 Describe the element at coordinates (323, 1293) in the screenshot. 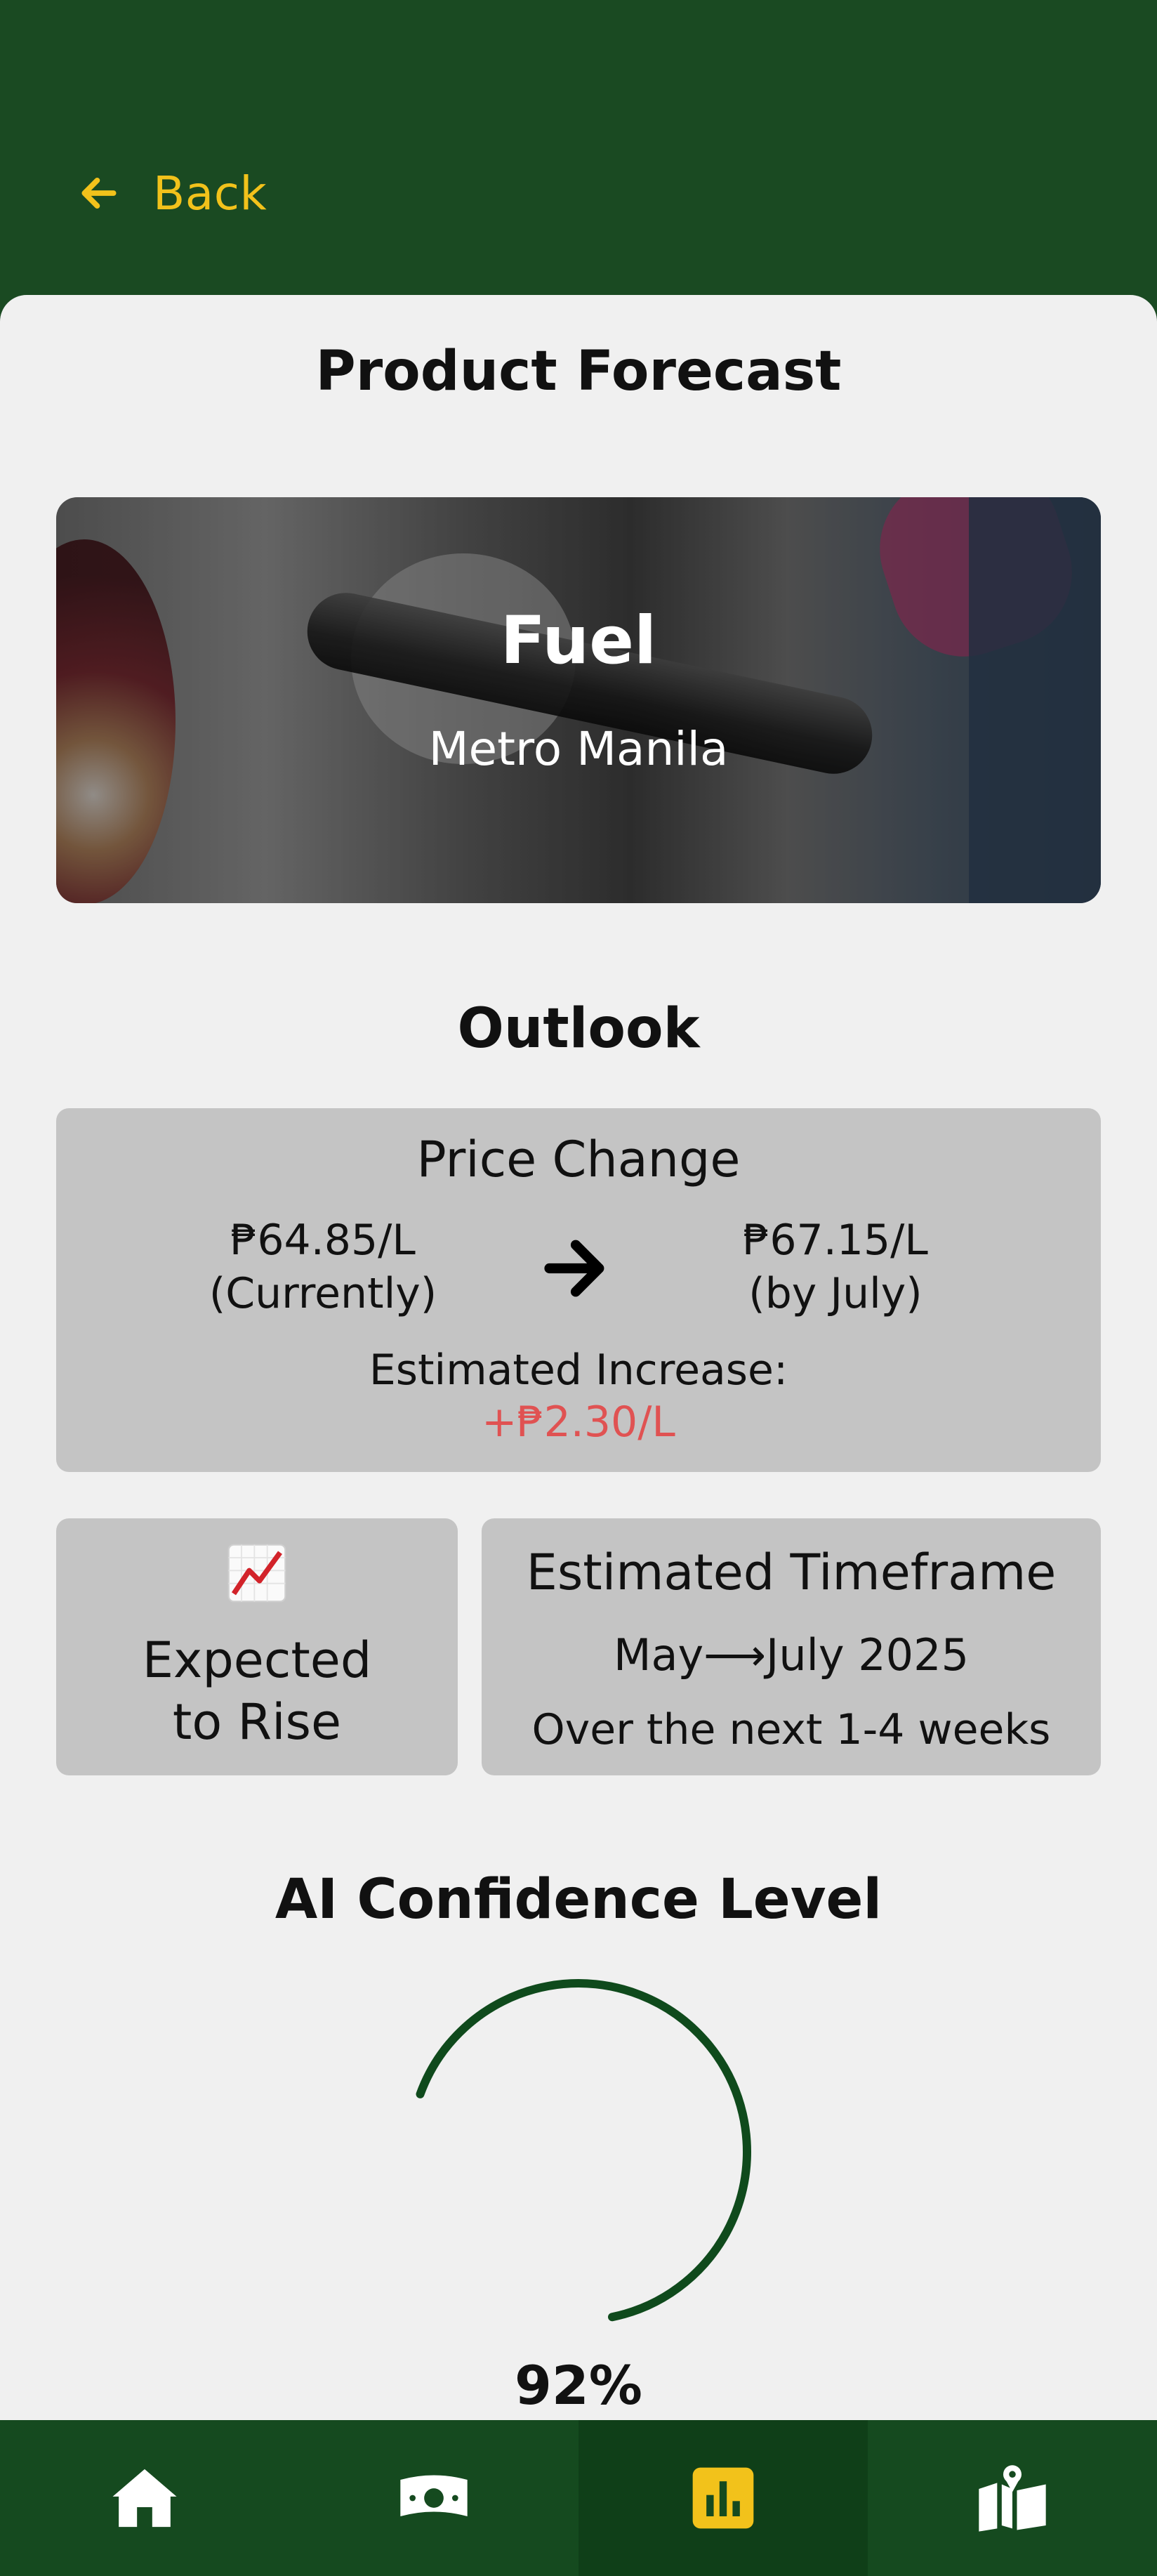

I see `current-price-note: (Currently)` at that location.